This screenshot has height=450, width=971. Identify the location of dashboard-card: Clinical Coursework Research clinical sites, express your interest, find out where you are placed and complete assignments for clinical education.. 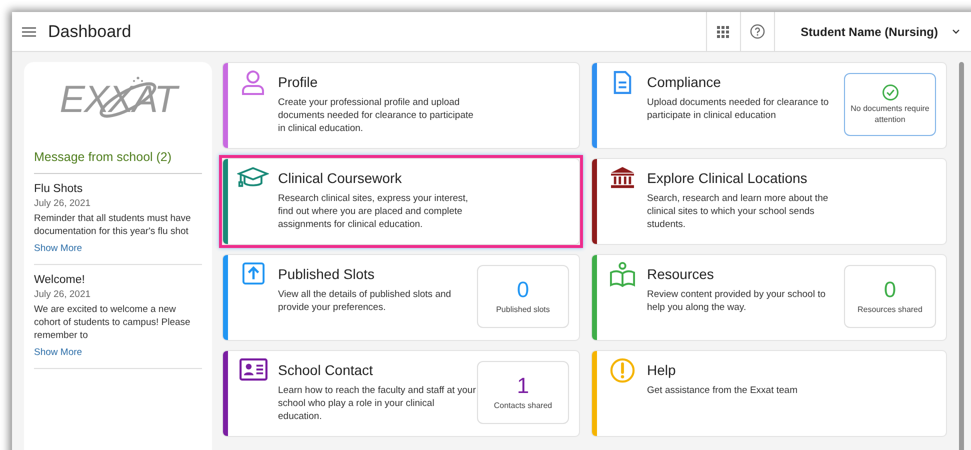
(401, 201).